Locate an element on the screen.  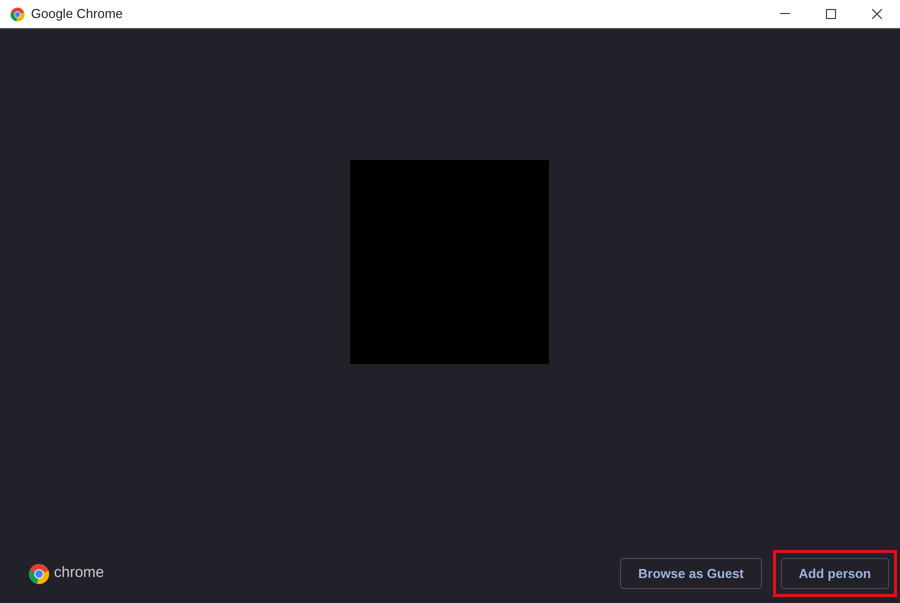
profile-button: Add person is located at coordinates (834, 573).